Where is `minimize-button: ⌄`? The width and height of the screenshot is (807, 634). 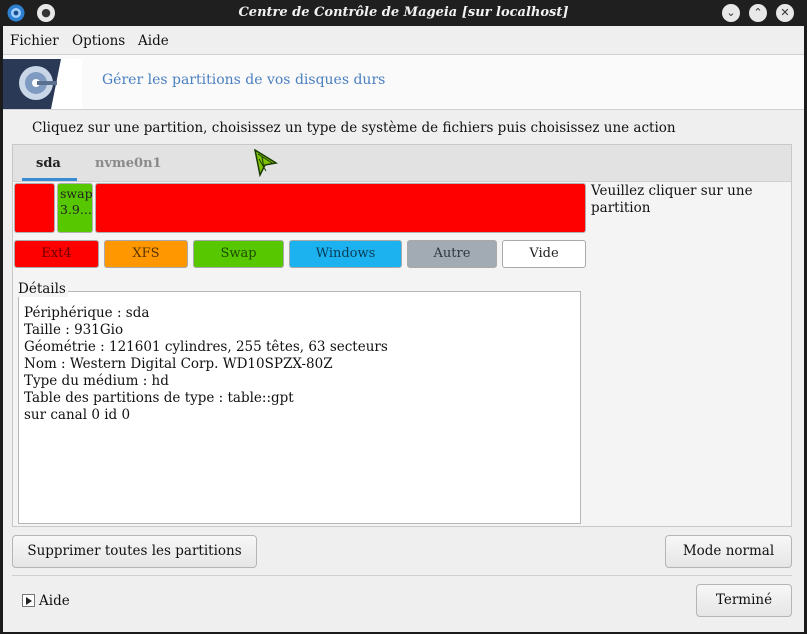 minimize-button: ⌄ is located at coordinates (731, 13).